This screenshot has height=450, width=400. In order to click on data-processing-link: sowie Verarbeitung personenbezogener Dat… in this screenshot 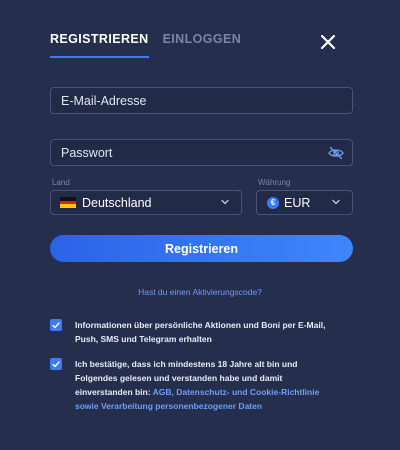, I will do `click(197, 406)`.